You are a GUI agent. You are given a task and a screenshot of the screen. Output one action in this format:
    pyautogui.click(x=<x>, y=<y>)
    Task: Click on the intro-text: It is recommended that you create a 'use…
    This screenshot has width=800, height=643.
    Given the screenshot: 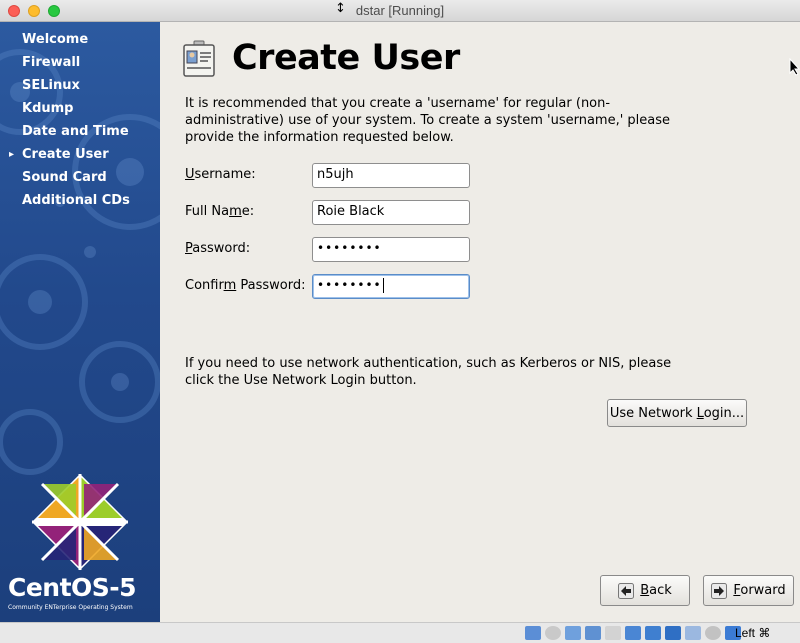 What is the action you would take?
    pyautogui.click(x=428, y=120)
    